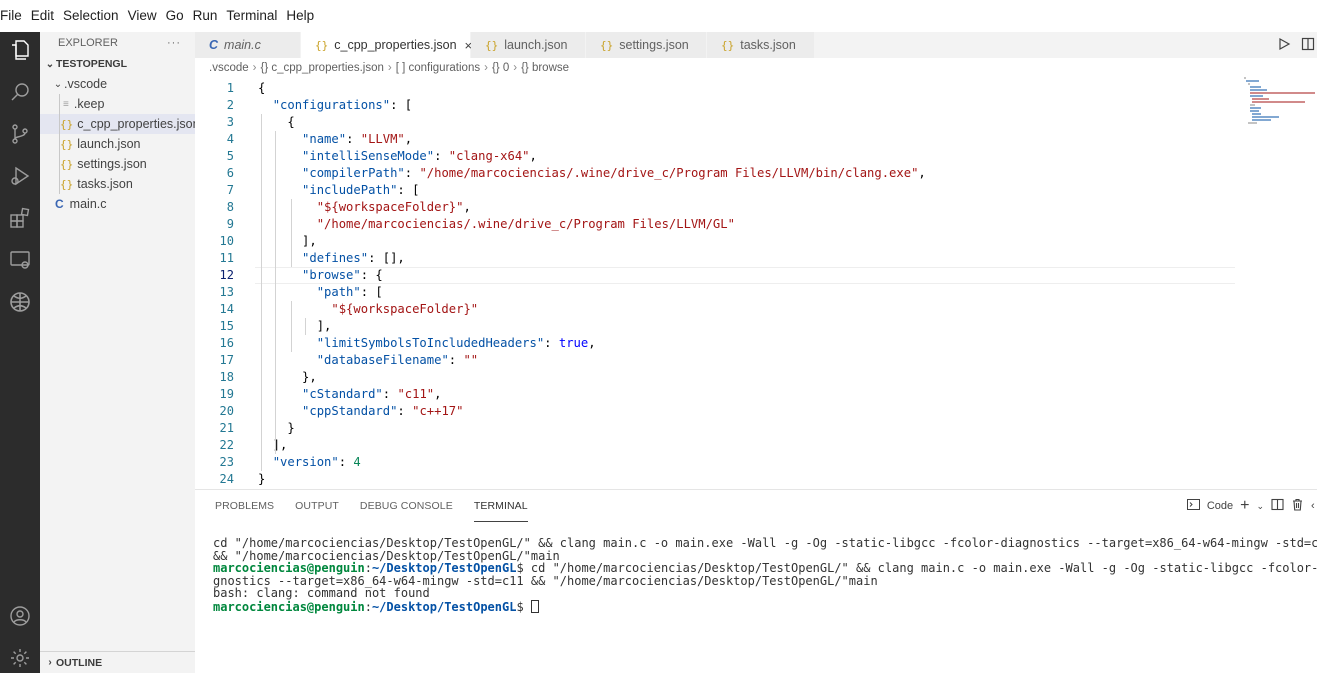 This screenshot has width=1317, height=673. What do you see at coordinates (117, 144) in the screenshot?
I see `file-launch: {} launch.json` at bounding box center [117, 144].